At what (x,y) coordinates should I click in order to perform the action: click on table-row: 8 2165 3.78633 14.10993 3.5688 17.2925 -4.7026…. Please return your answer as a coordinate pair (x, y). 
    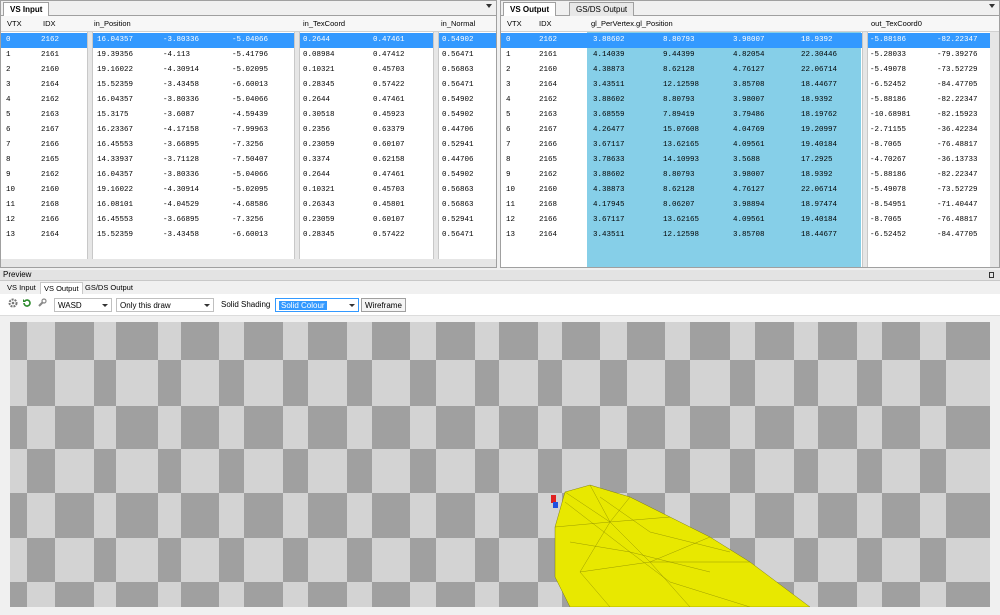
    Looking at the image, I should click on (750, 160).